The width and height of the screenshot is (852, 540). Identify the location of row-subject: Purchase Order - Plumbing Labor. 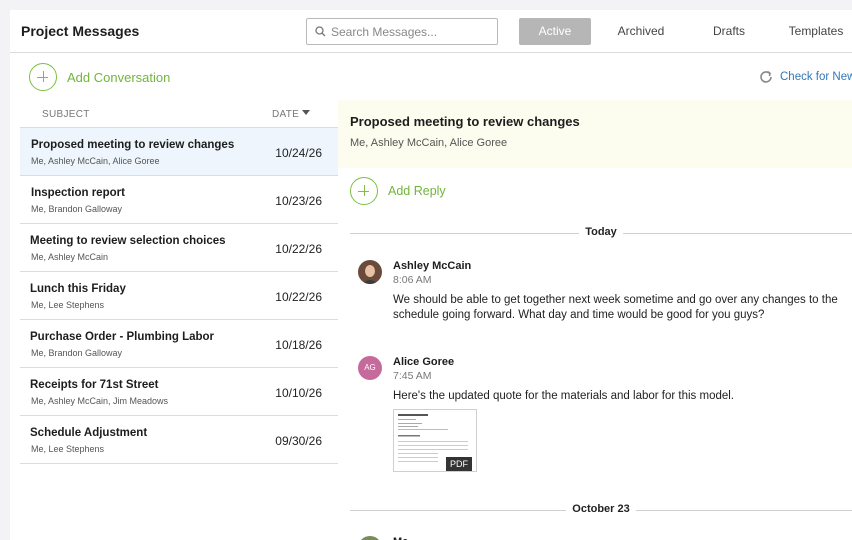
(122, 337).